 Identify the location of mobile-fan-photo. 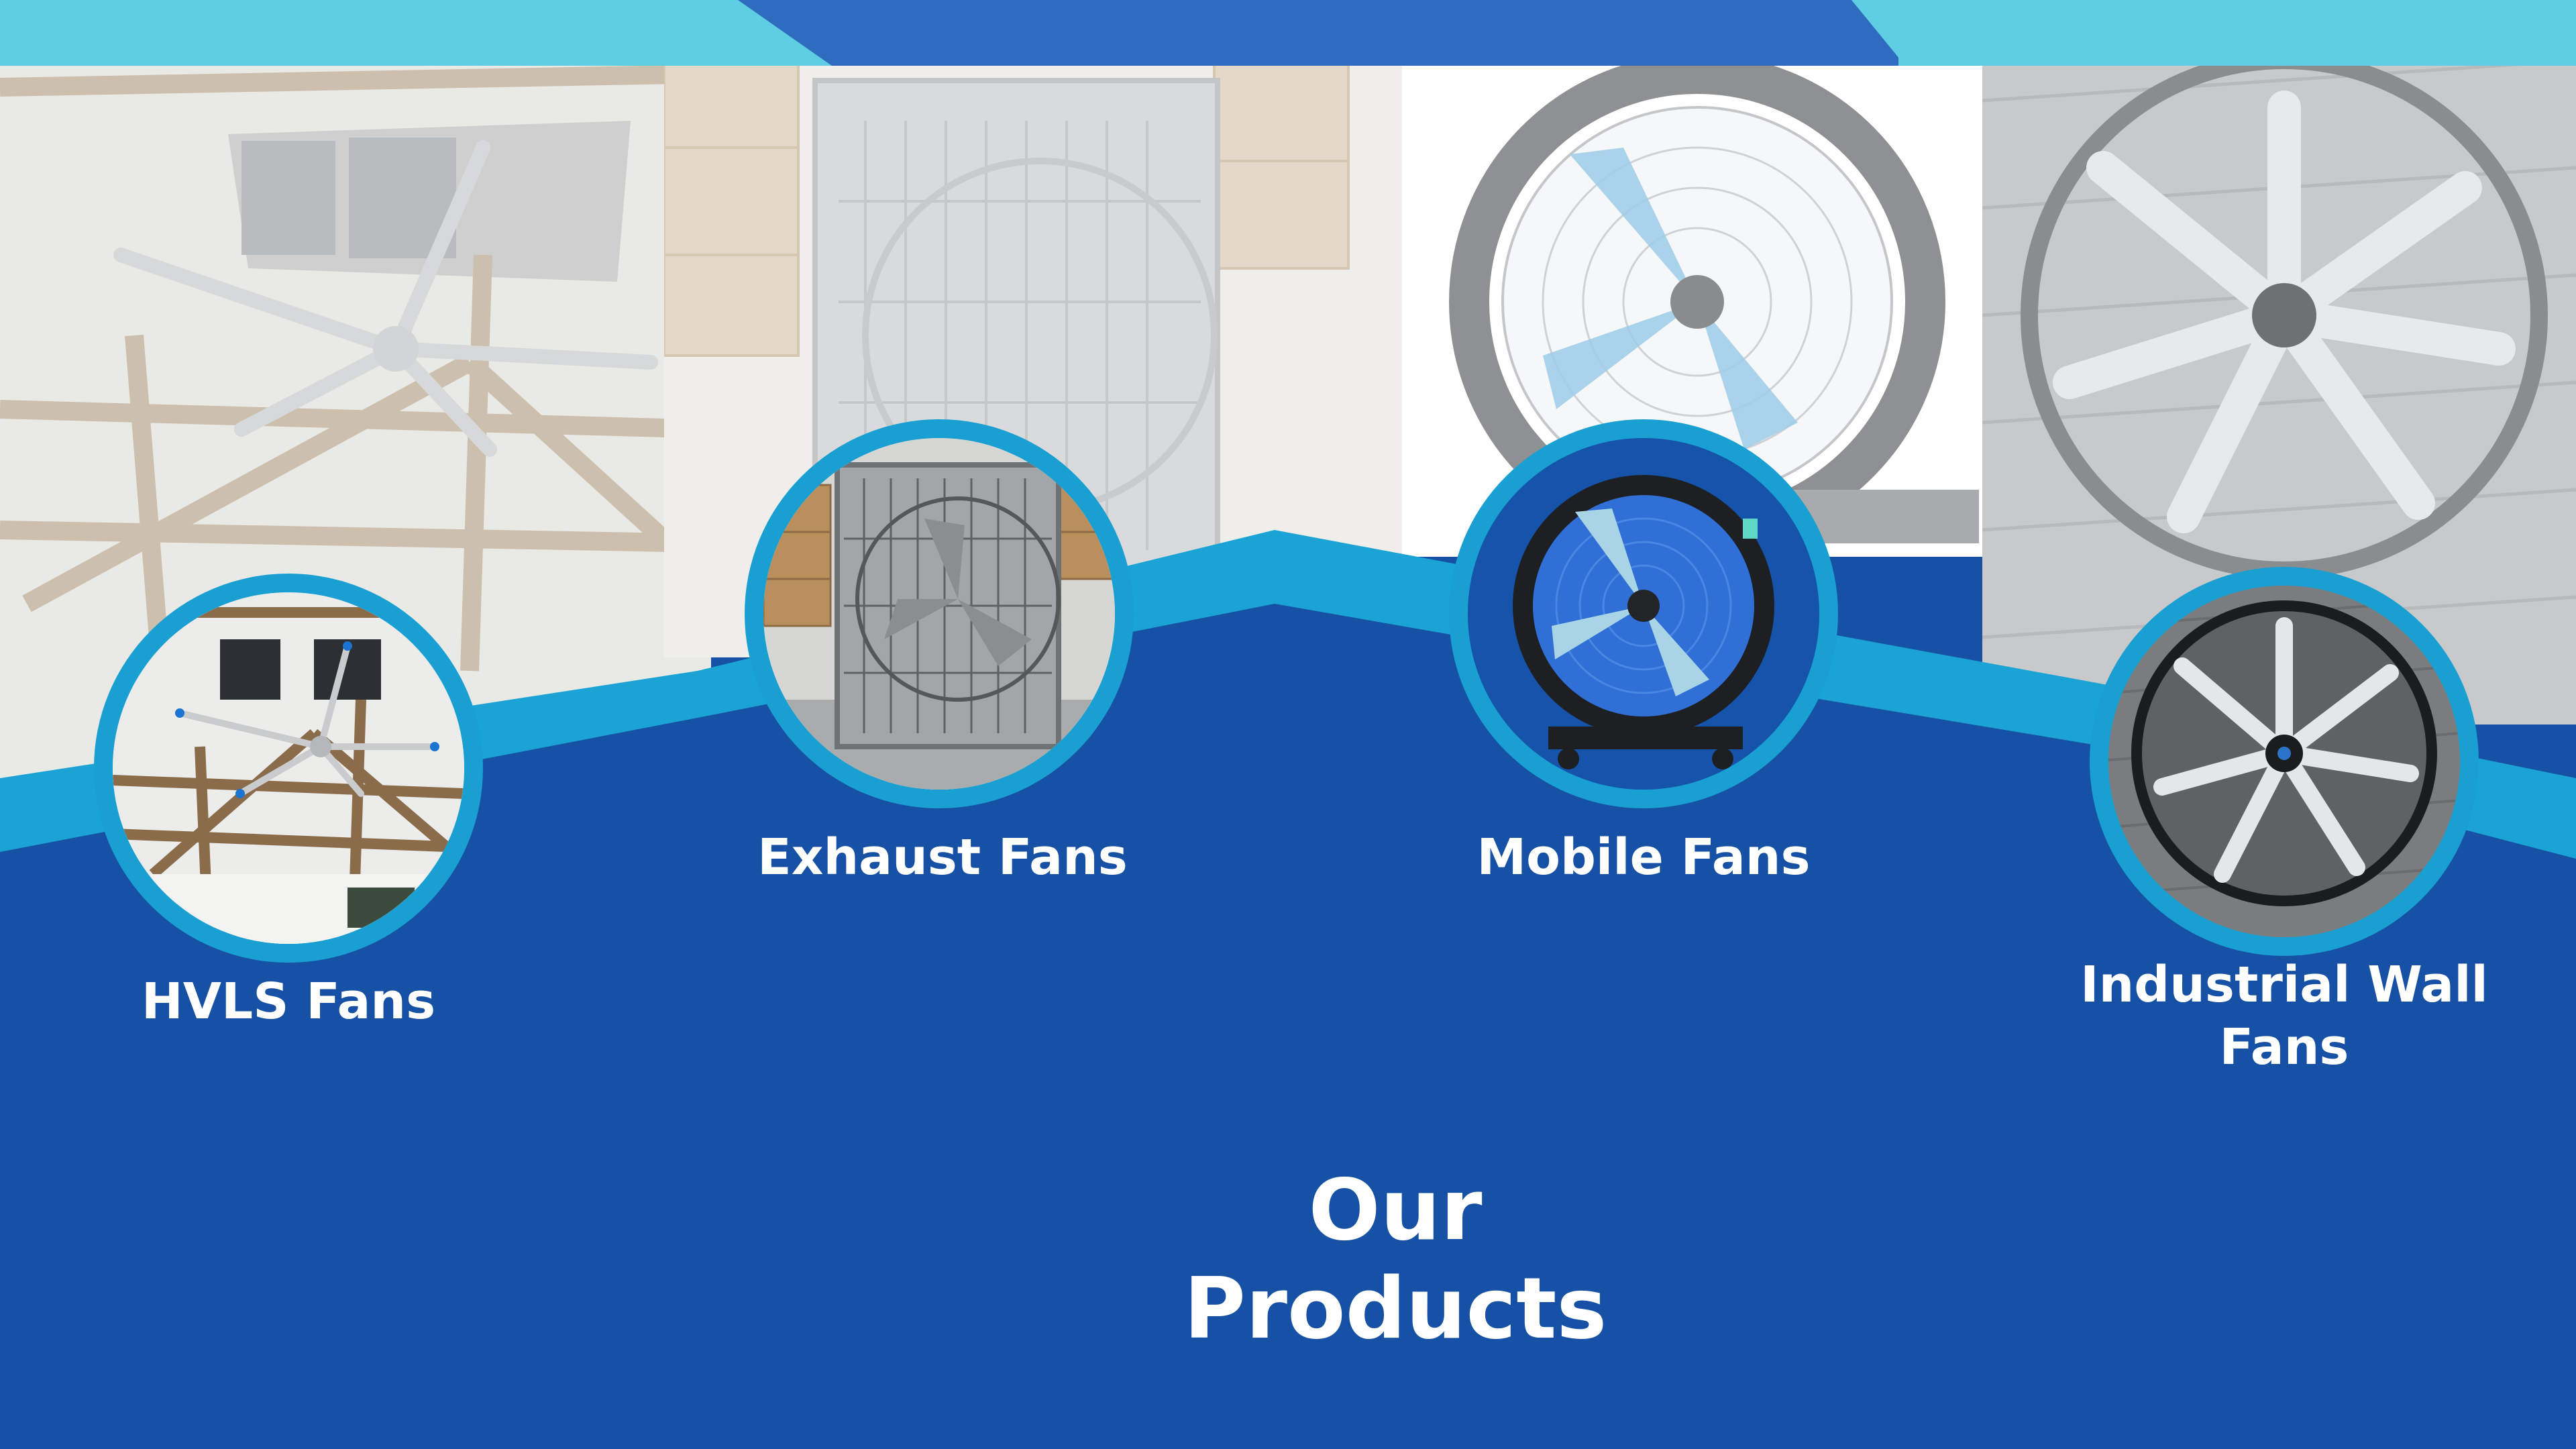
(1643, 614).